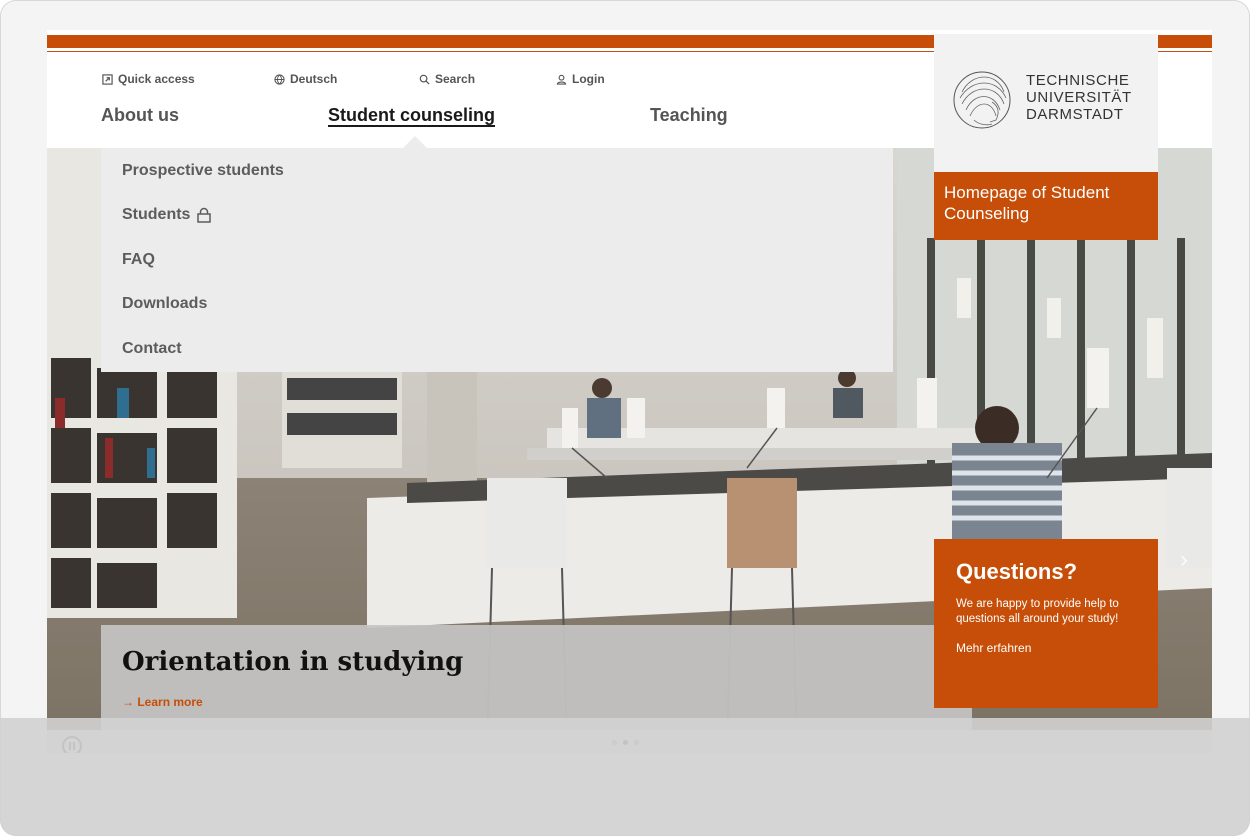  I want to click on user-icon, so click(561, 79).